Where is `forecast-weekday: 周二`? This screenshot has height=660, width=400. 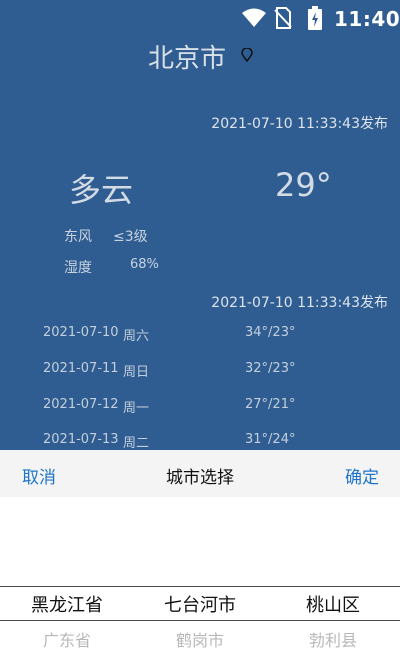 forecast-weekday: 周二 is located at coordinates (136, 443).